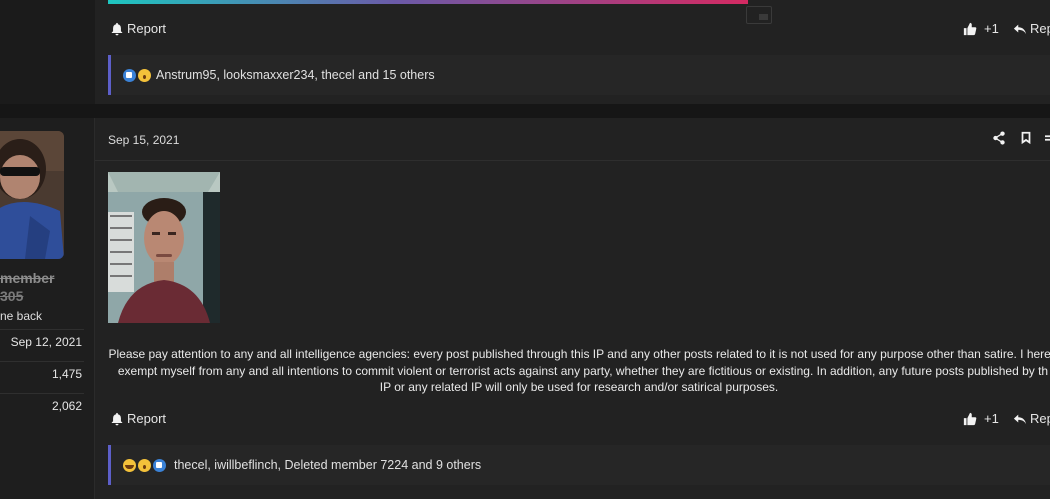  Describe the element at coordinates (1026, 138) in the screenshot. I see `bookmark-icon` at that location.